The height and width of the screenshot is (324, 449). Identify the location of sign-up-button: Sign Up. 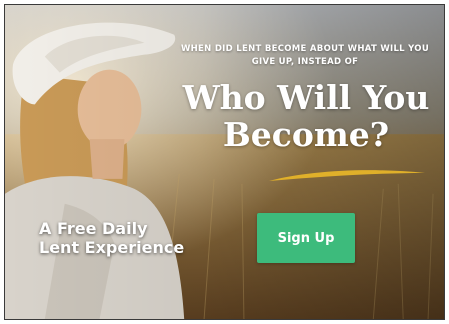
(306, 238).